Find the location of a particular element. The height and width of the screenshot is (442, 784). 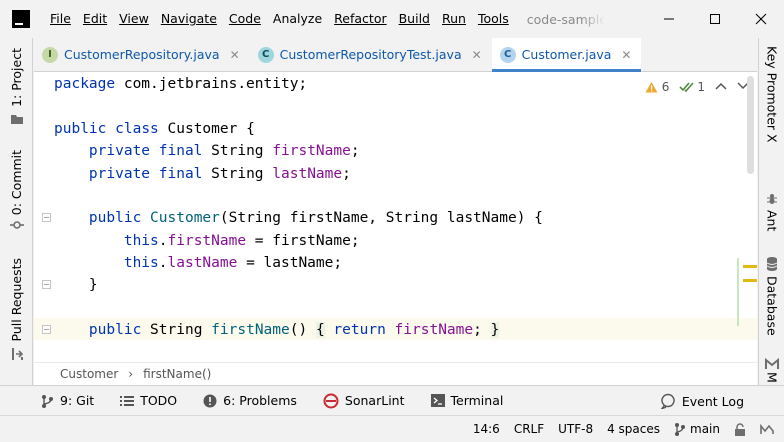

previous-highlight-button is located at coordinates (721, 87).